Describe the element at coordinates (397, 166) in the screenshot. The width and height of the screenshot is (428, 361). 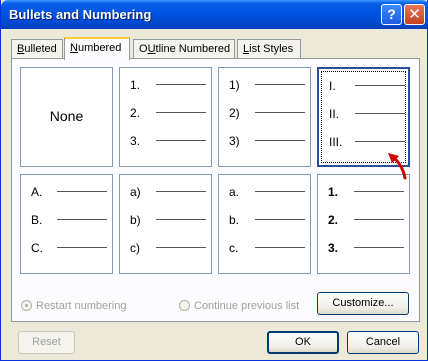
I see `annotation-arrow-icon` at that location.